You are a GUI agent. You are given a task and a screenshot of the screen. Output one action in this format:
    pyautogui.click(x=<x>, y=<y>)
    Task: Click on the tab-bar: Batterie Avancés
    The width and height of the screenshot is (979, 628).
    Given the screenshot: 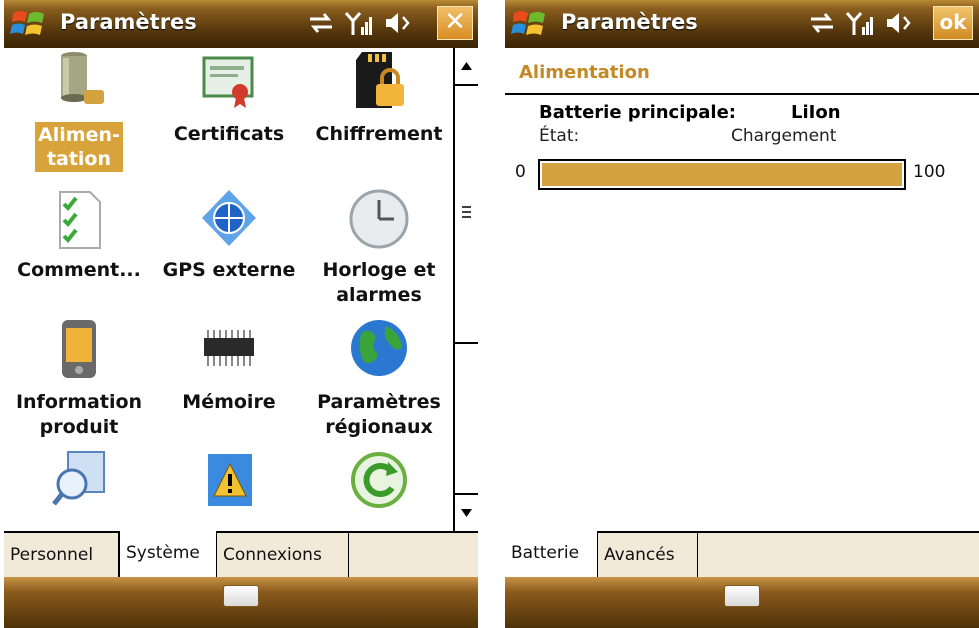 What is the action you would take?
    pyautogui.click(x=742, y=554)
    